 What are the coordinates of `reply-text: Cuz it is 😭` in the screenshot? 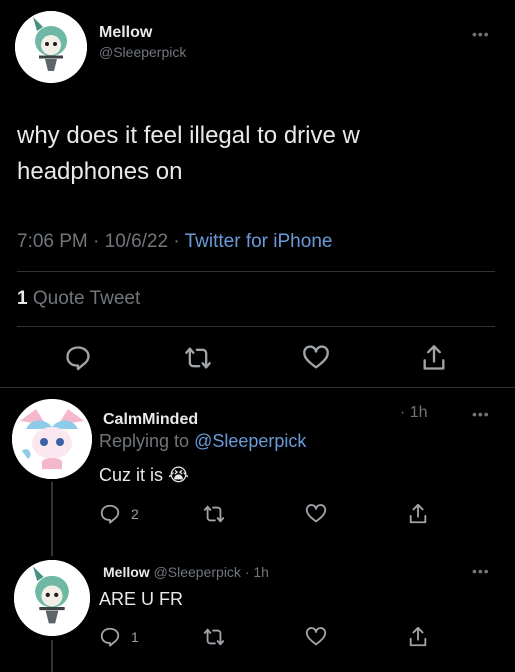 It's located at (144, 475).